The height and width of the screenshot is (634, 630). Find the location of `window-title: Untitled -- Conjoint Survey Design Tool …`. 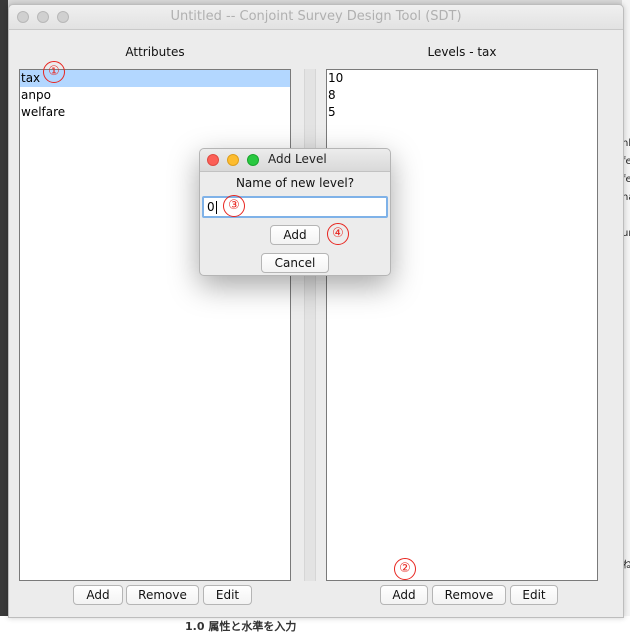

window-title: Untitled -- Conjoint Survey Design Tool … is located at coordinates (316, 16).